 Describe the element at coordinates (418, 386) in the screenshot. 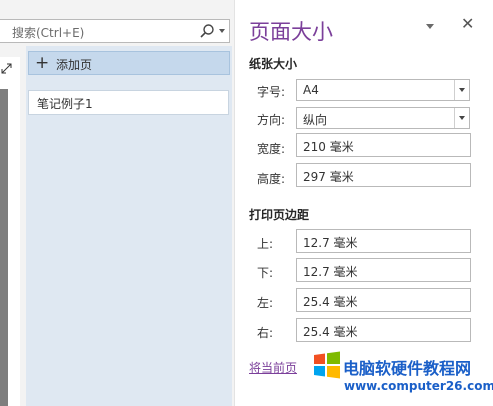

I see `watermark-url: www.computer26.com` at that location.